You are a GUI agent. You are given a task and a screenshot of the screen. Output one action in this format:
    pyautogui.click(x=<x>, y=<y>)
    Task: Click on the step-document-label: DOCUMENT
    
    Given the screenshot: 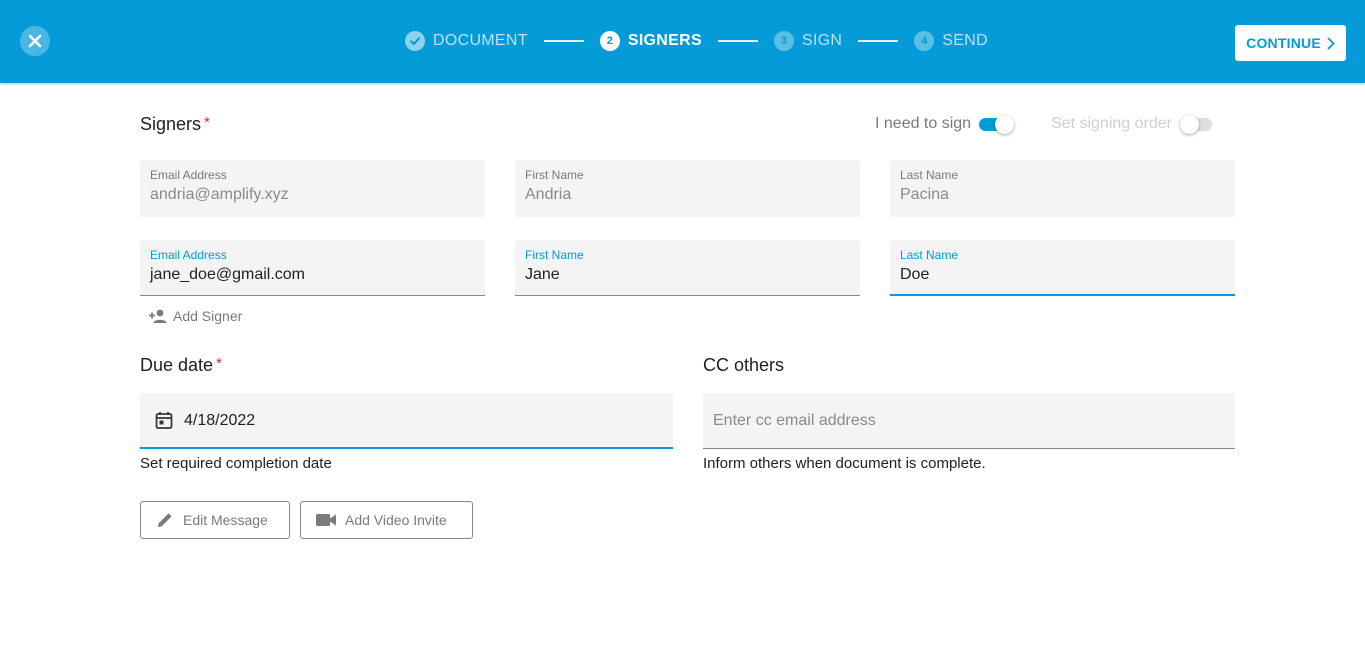 What is the action you would take?
    pyautogui.click(x=480, y=40)
    